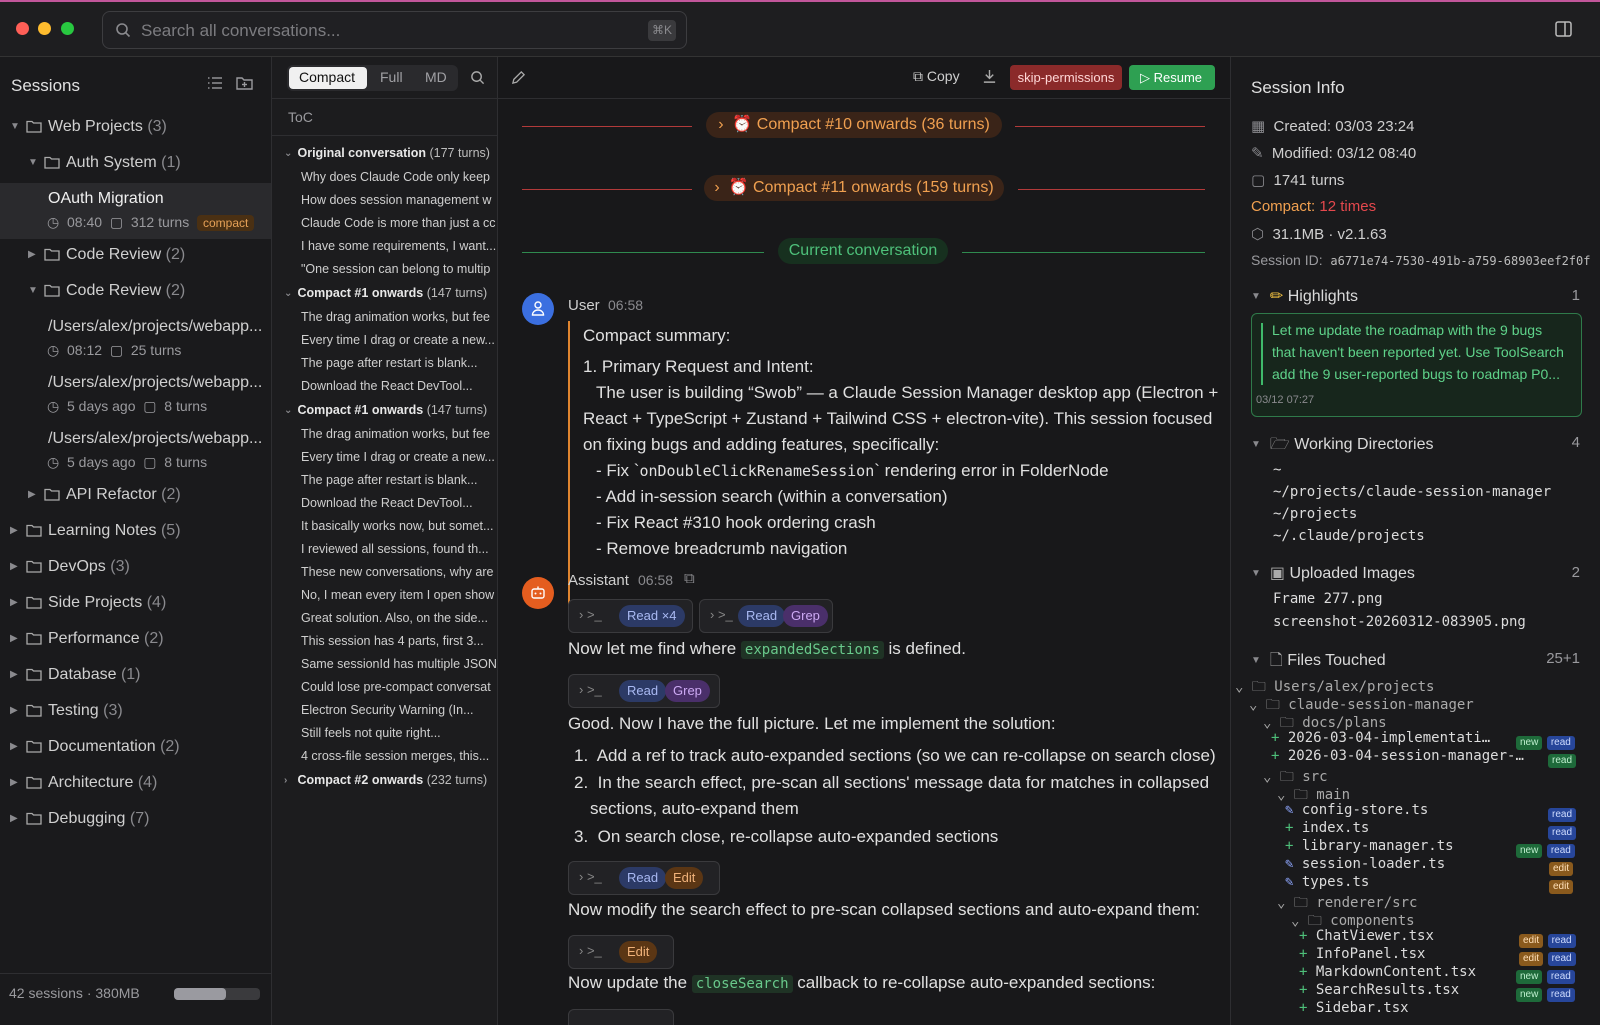  Describe the element at coordinates (590, 614) in the screenshot. I see `terminal-icon: › >_` at that location.